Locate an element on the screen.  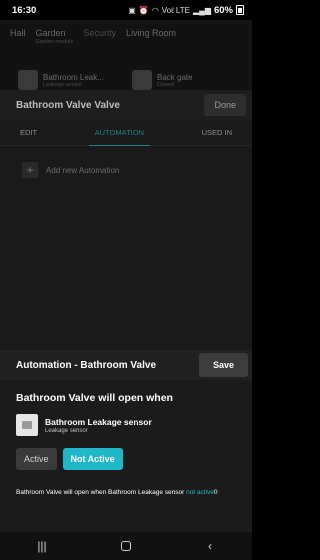
summary-highlight-not: not is located at coordinates (191, 492).